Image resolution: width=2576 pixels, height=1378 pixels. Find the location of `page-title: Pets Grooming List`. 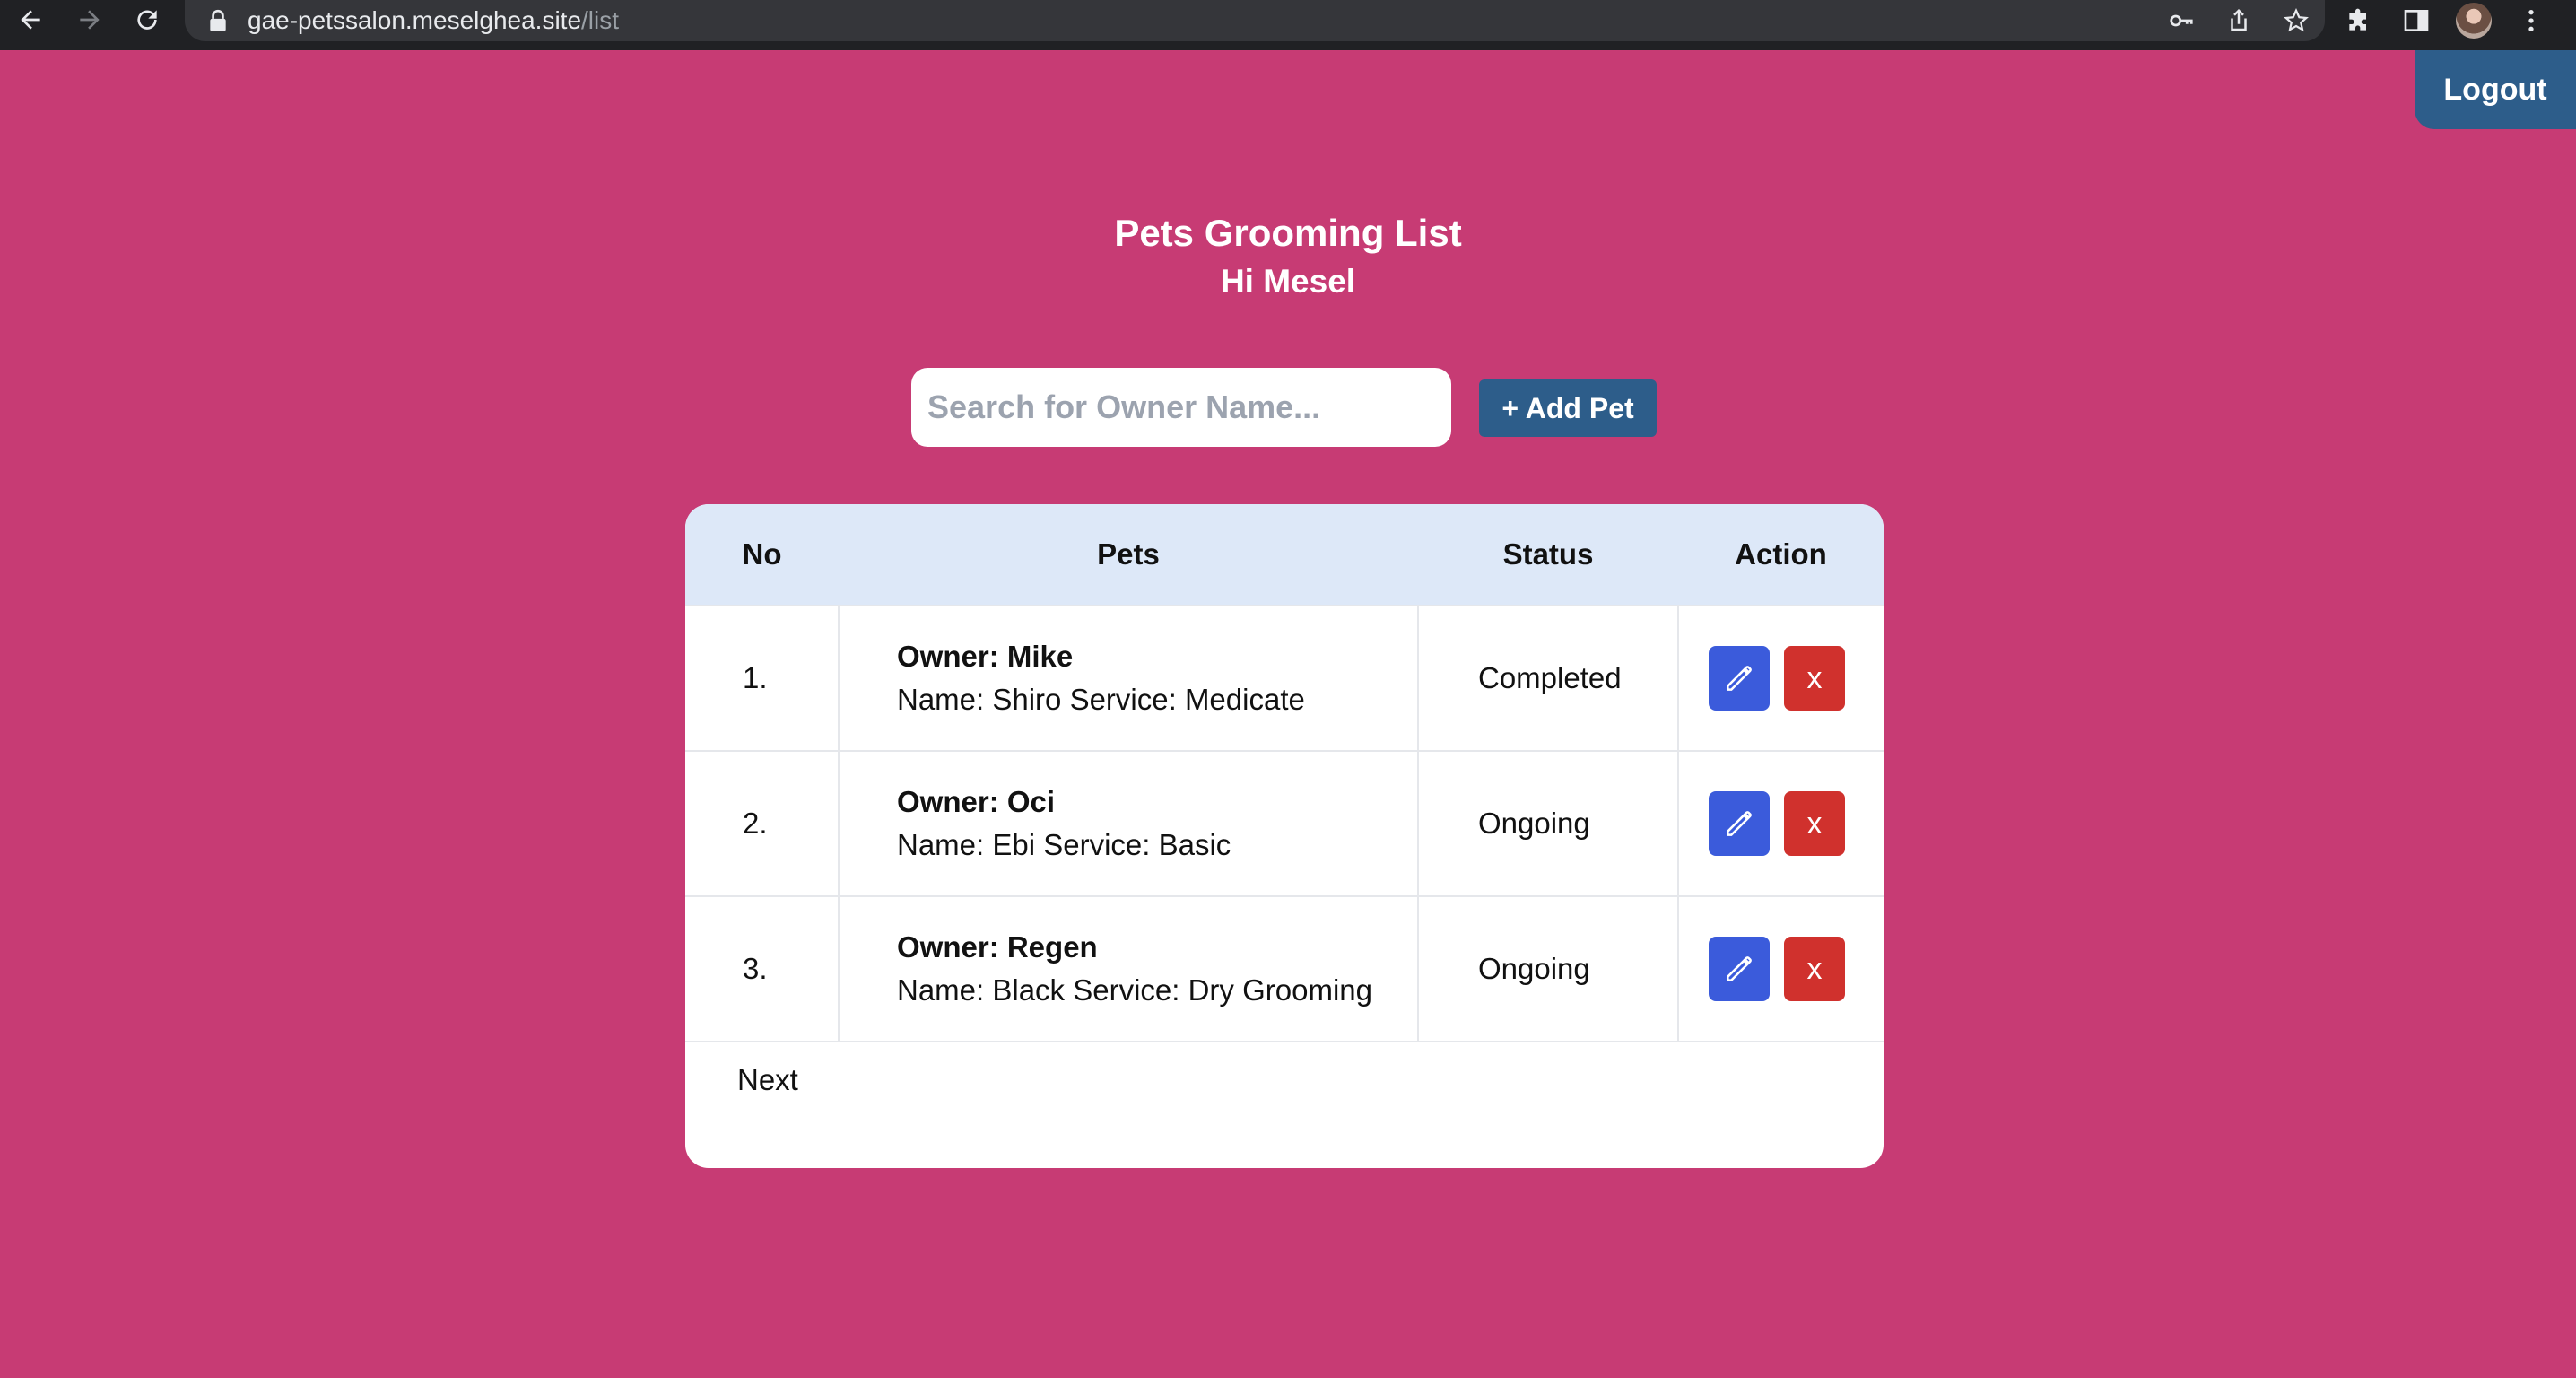

page-title: Pets Grooming List is located at coordinates (1288, 233).